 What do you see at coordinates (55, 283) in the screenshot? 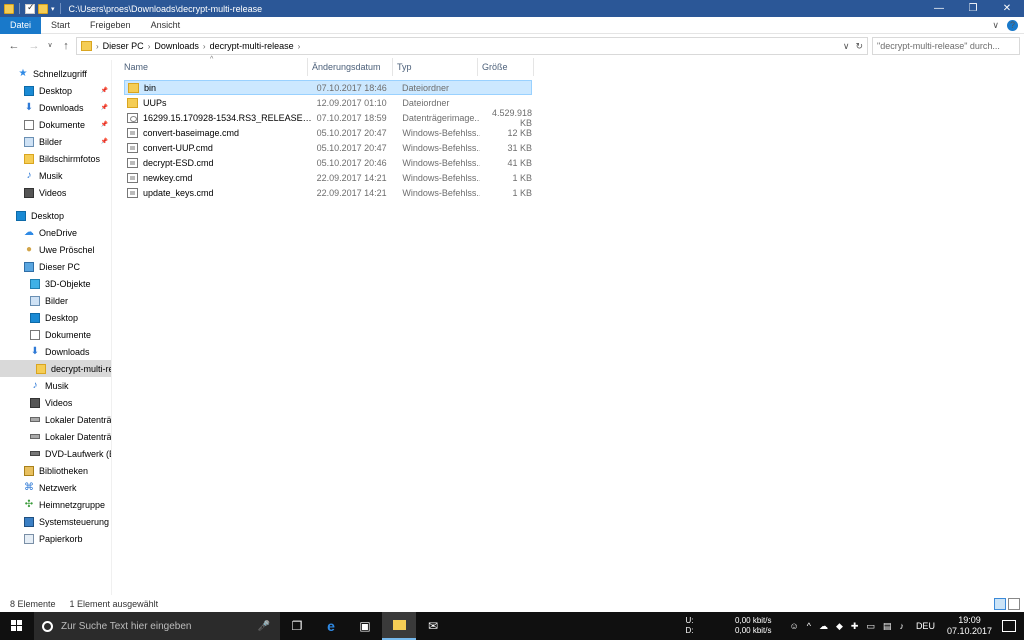
I see `sidebar-item: 3D-Objekte` at bounding box center [55, 283].